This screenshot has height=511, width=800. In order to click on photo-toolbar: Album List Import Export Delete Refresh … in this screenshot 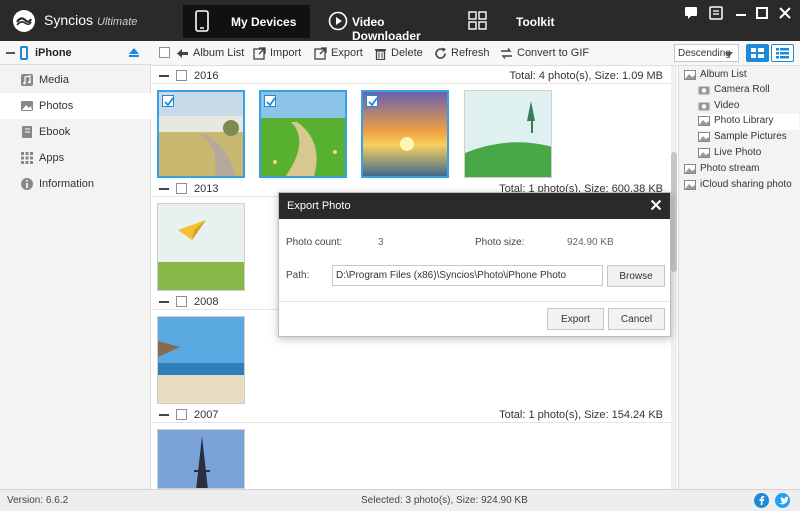, I will do `click(475, 53)`.